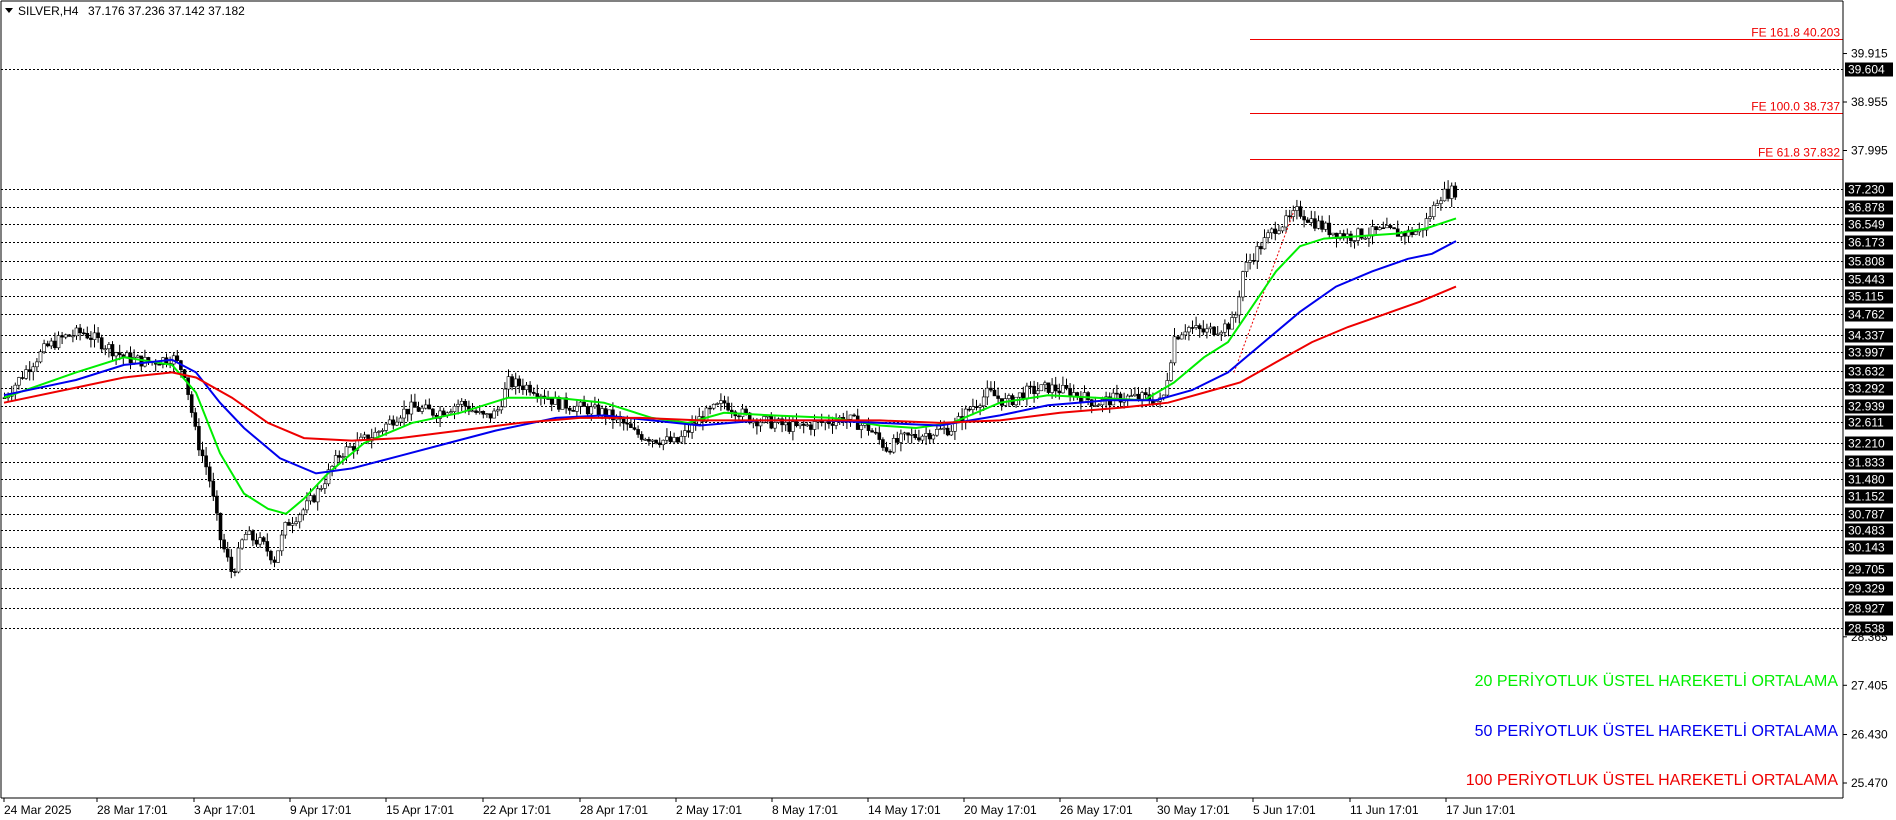 This screenshot has height=820, width=1896. Describe the element at coordinates (1866, 497) in the screenshot. I see `level-price-label: 31.152` at that location.